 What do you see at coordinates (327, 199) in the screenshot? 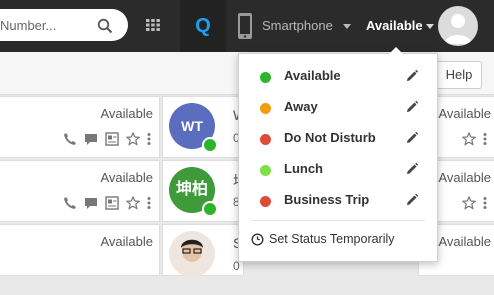
I see `status-option-label: Business Trip` at bounding box center [327, 199].